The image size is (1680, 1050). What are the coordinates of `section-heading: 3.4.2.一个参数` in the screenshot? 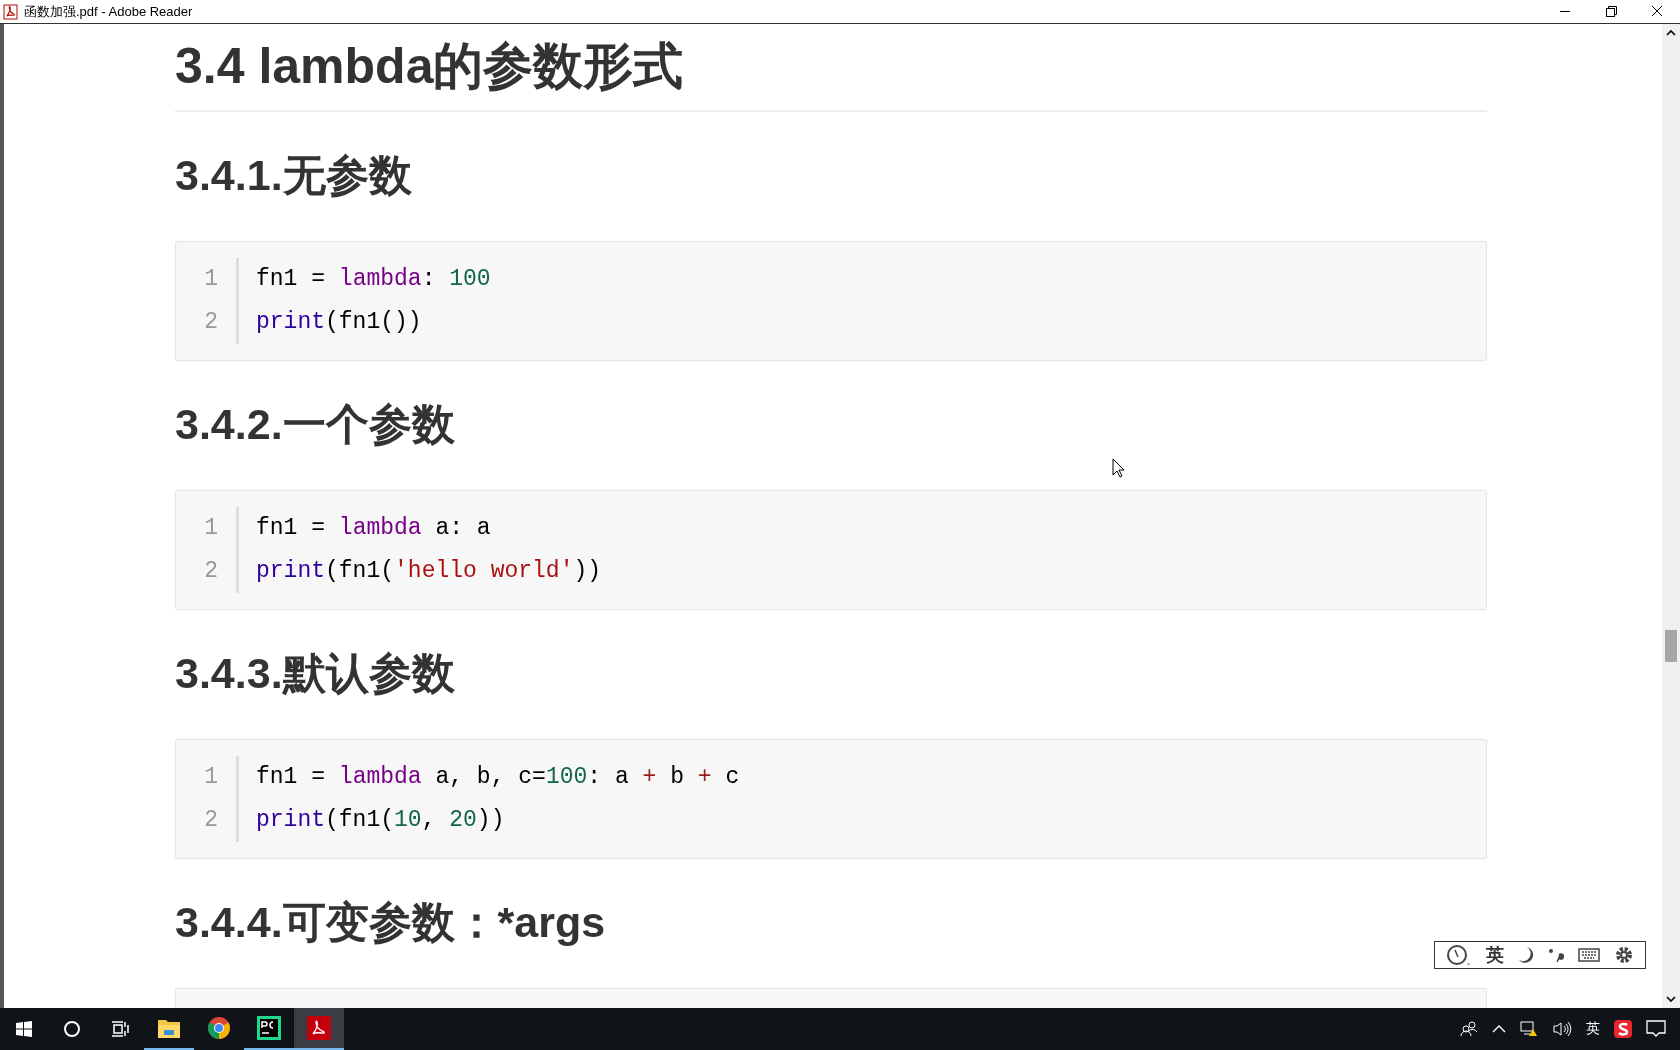 It's located at (315, 424).